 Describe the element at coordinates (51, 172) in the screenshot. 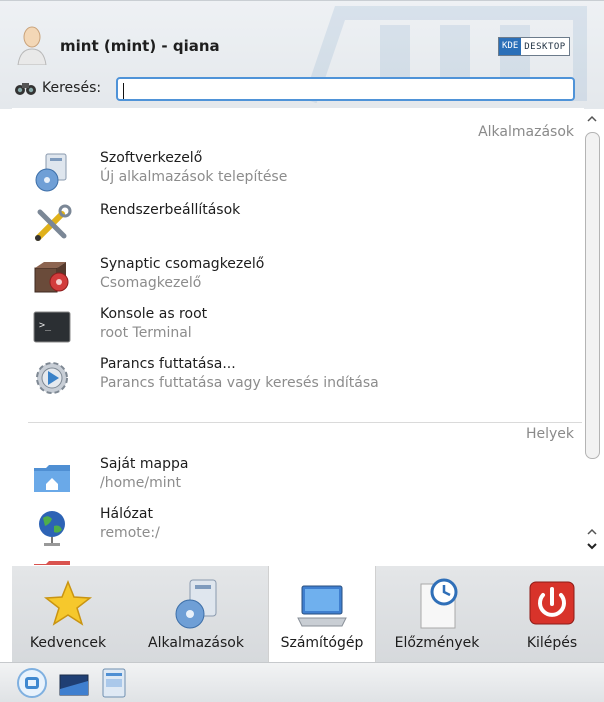

I see `software-manager-icon` at that location.